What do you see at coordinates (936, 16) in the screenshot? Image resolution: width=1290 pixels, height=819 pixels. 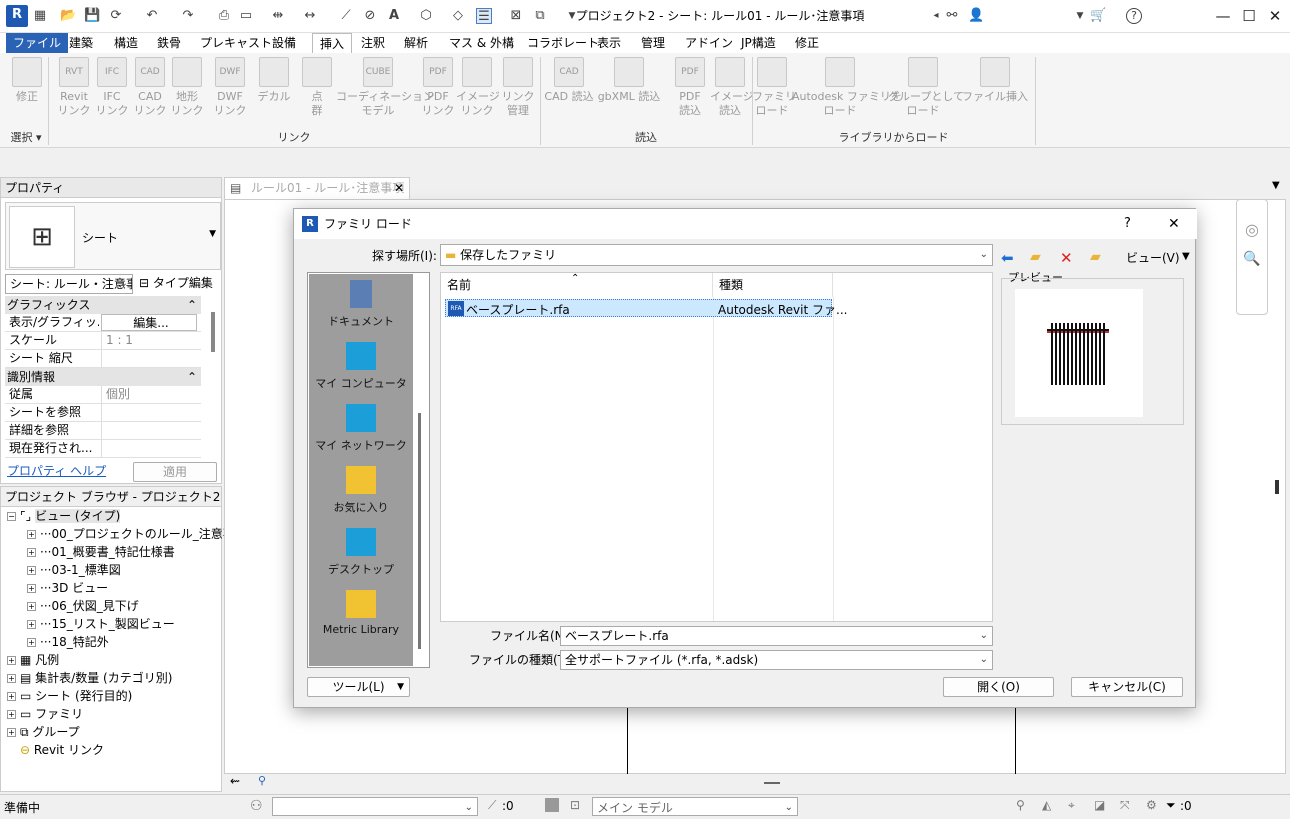 I see `search-expand-icon: ◂` at bounding box center [936, 16].